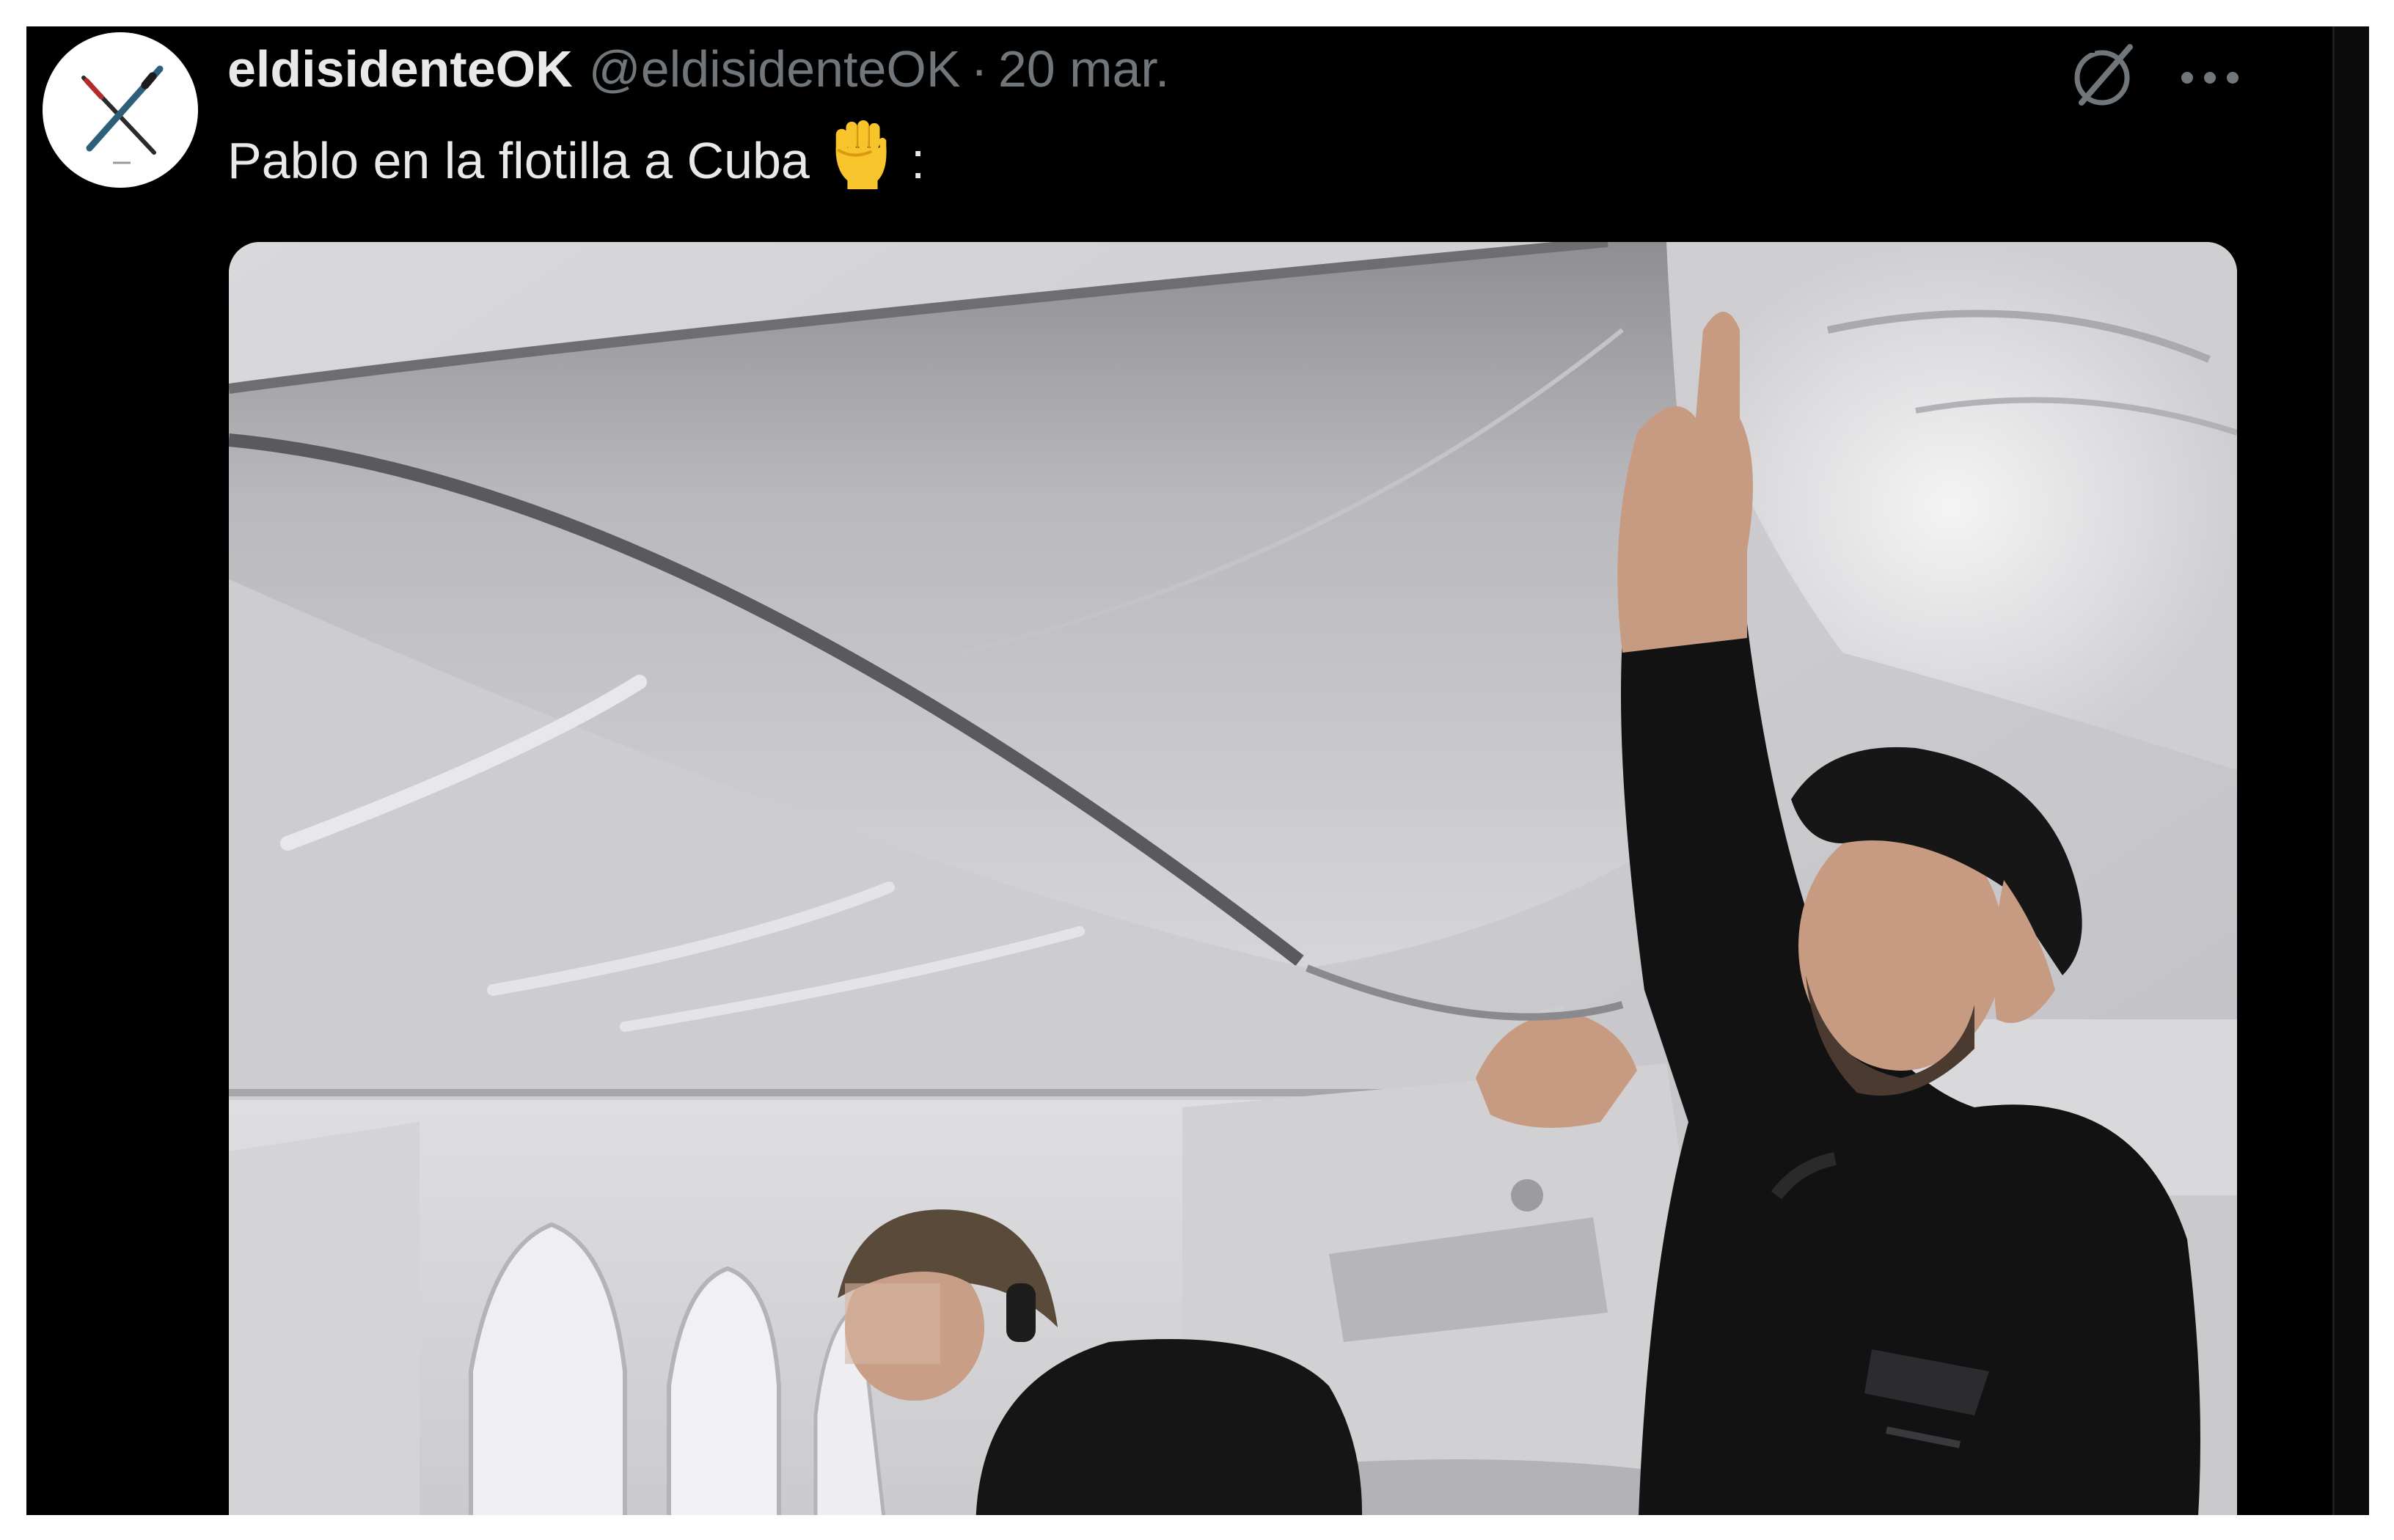 The height and width of the screenshot is (1540, 2394). I want to click on author-display-name: eldisidenteOK, so click(400, 69).